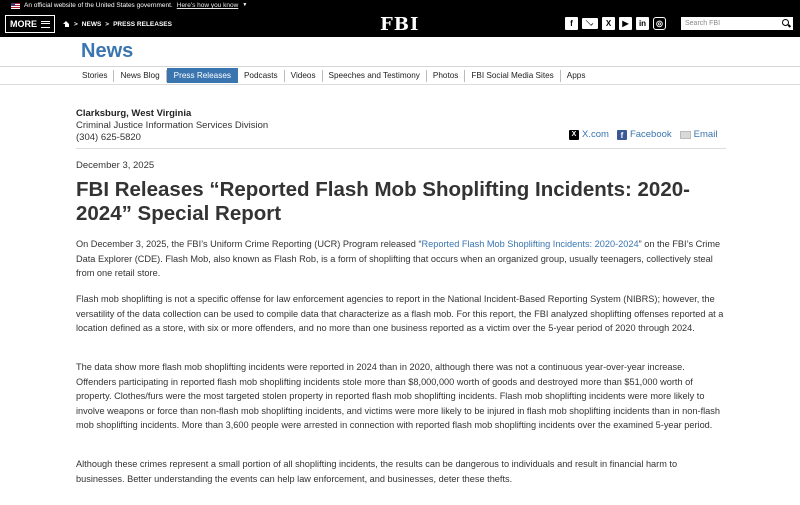  What do you see at coordinates (202, 75) in the screenshot?
I see `subnav-item-press-releases: Press Releases` at bounding box center [202, 75].